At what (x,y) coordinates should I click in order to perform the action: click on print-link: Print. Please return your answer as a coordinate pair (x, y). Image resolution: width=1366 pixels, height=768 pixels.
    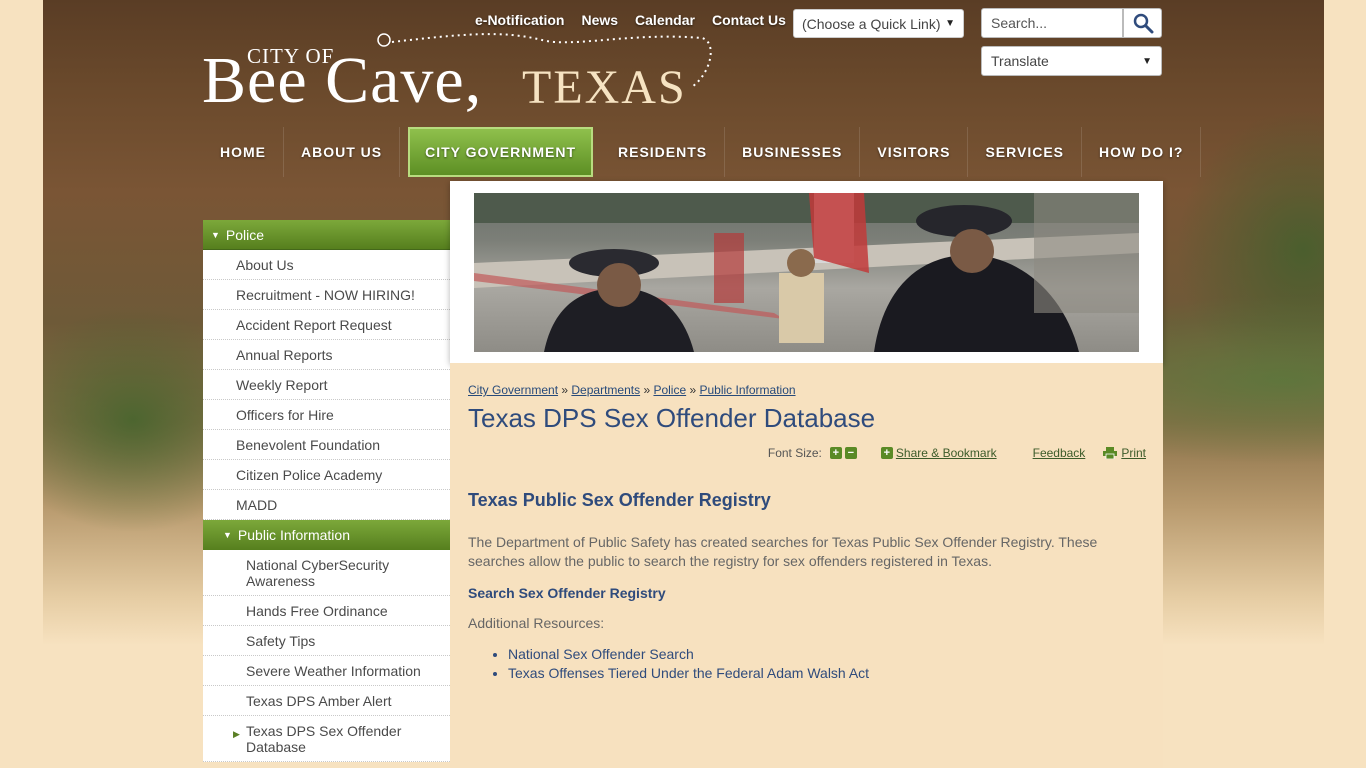
    Looking at the image, I should click on (1133, 453).